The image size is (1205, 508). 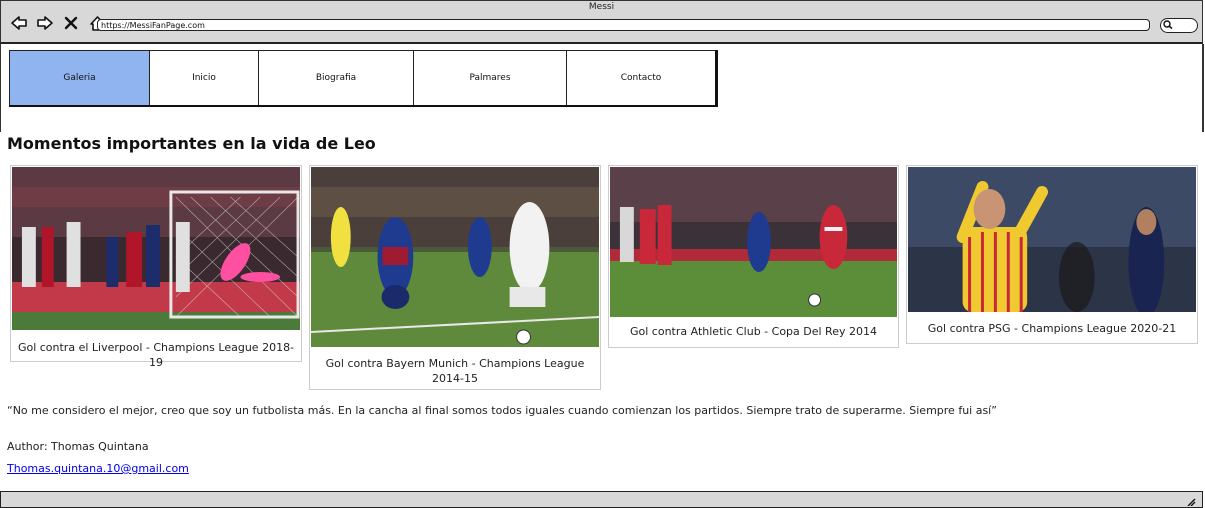 What do you see at coordinates (641, 78) in the screenshot?
I see `tab-contacto: Contacto` at bounding box center [641, 78].